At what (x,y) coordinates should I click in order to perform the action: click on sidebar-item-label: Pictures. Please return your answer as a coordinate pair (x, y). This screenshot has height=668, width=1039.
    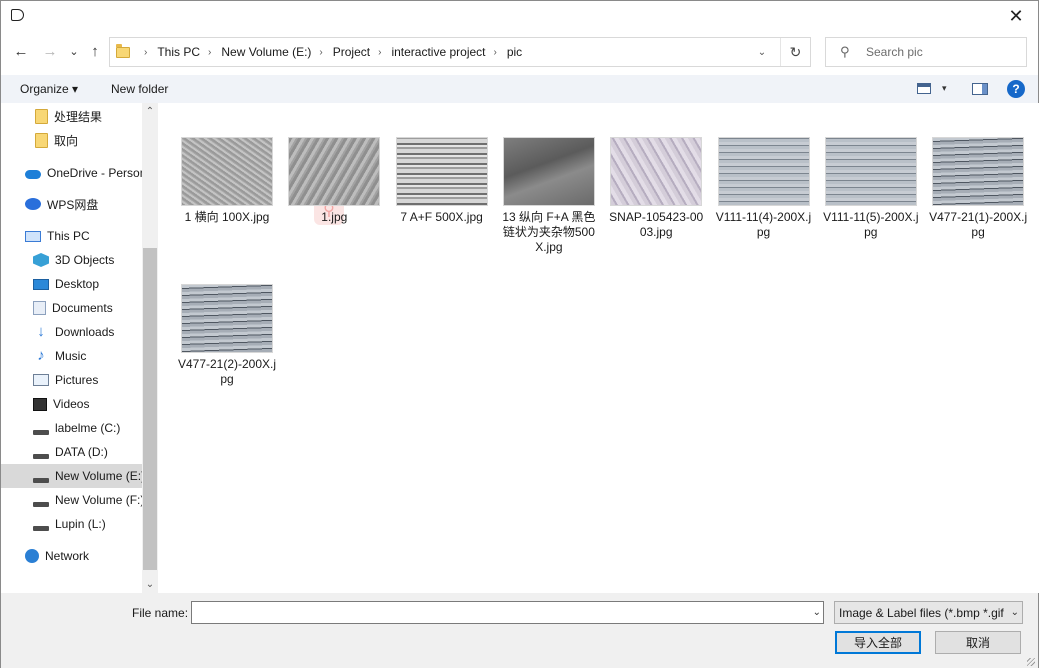
    Looking at the image, I should click on (77, 380).